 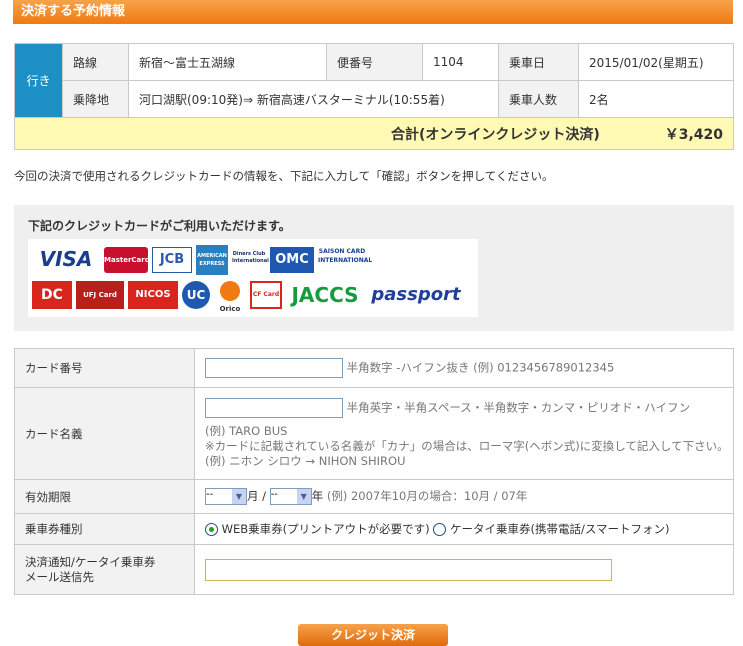 What do you see at coordinates (373, 12) in the screenshot?
I see `section-header: 決済する予約情報` at bounding box center [373, 12].